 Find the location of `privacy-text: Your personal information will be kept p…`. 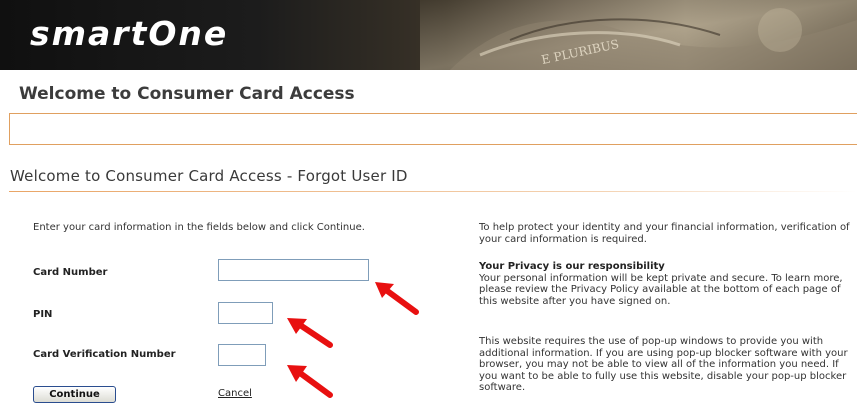

privacy-text: Your personal information will be kept p… is located at coordinates (661, 289).